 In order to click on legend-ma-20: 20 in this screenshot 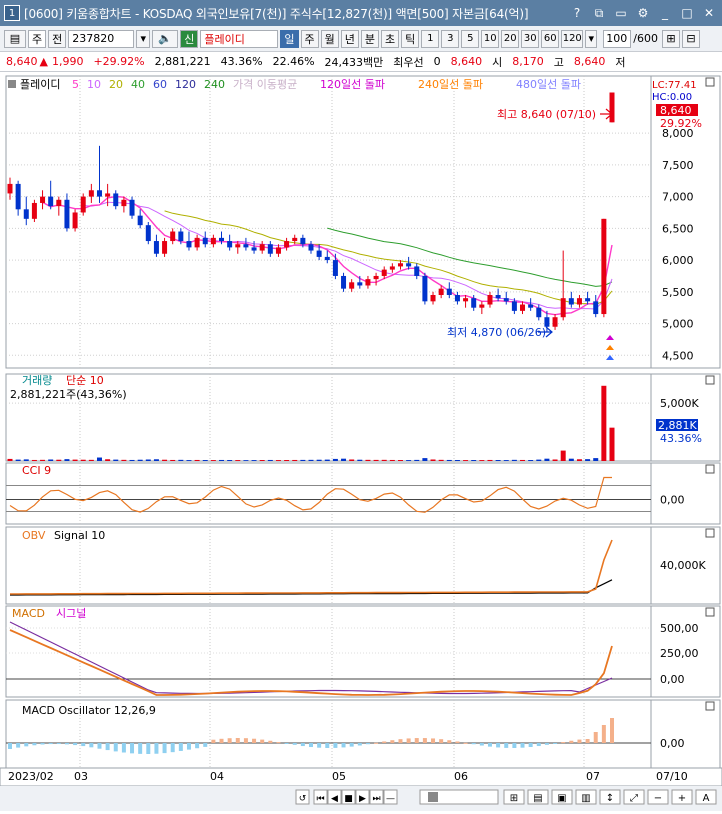, I will do `click(116, 84)`.